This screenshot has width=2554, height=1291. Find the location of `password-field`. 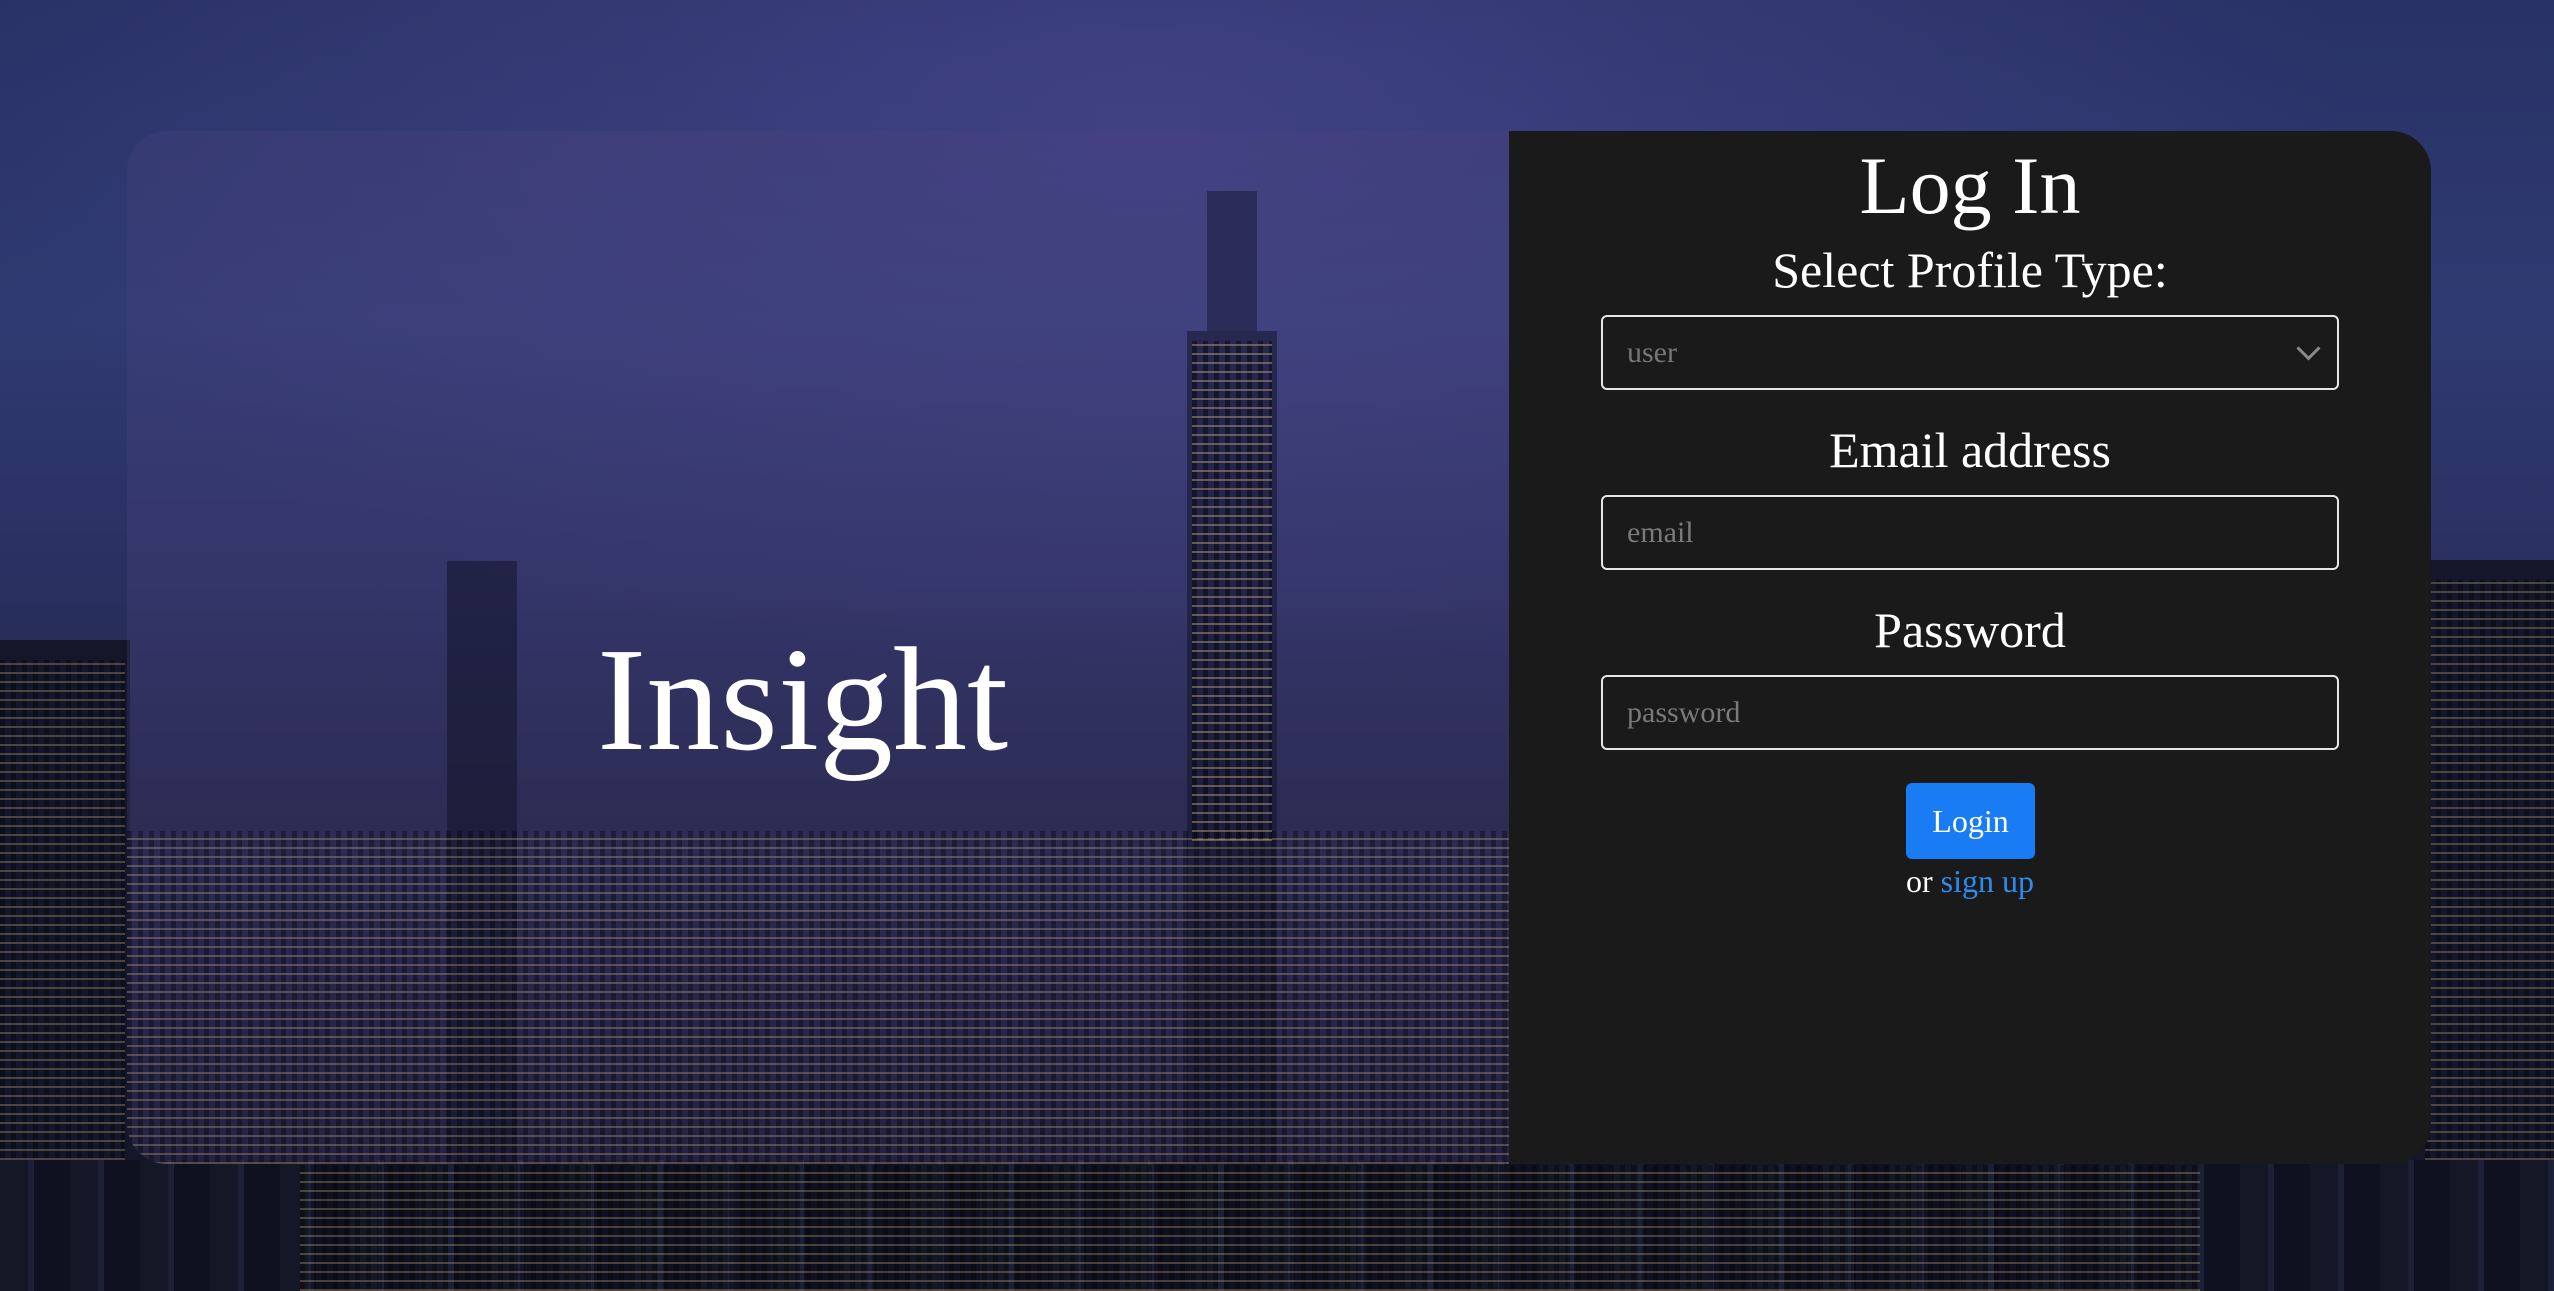

password-field is located at coordinates (1970, 712).